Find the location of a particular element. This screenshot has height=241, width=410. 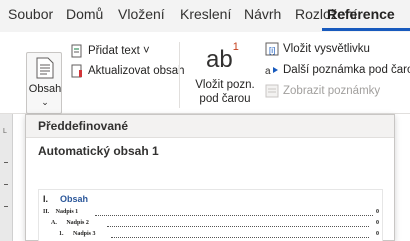

toc-line-text: Nadpis 1 is located at coordinates (67, 212).